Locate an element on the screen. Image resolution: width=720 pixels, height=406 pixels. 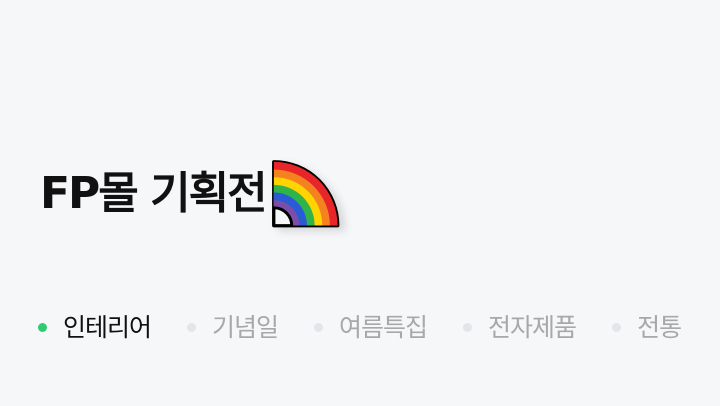
category-tabs: 인테리어 기념일 여름특집 전자제품 전통 is located at coordinates (379, 327).